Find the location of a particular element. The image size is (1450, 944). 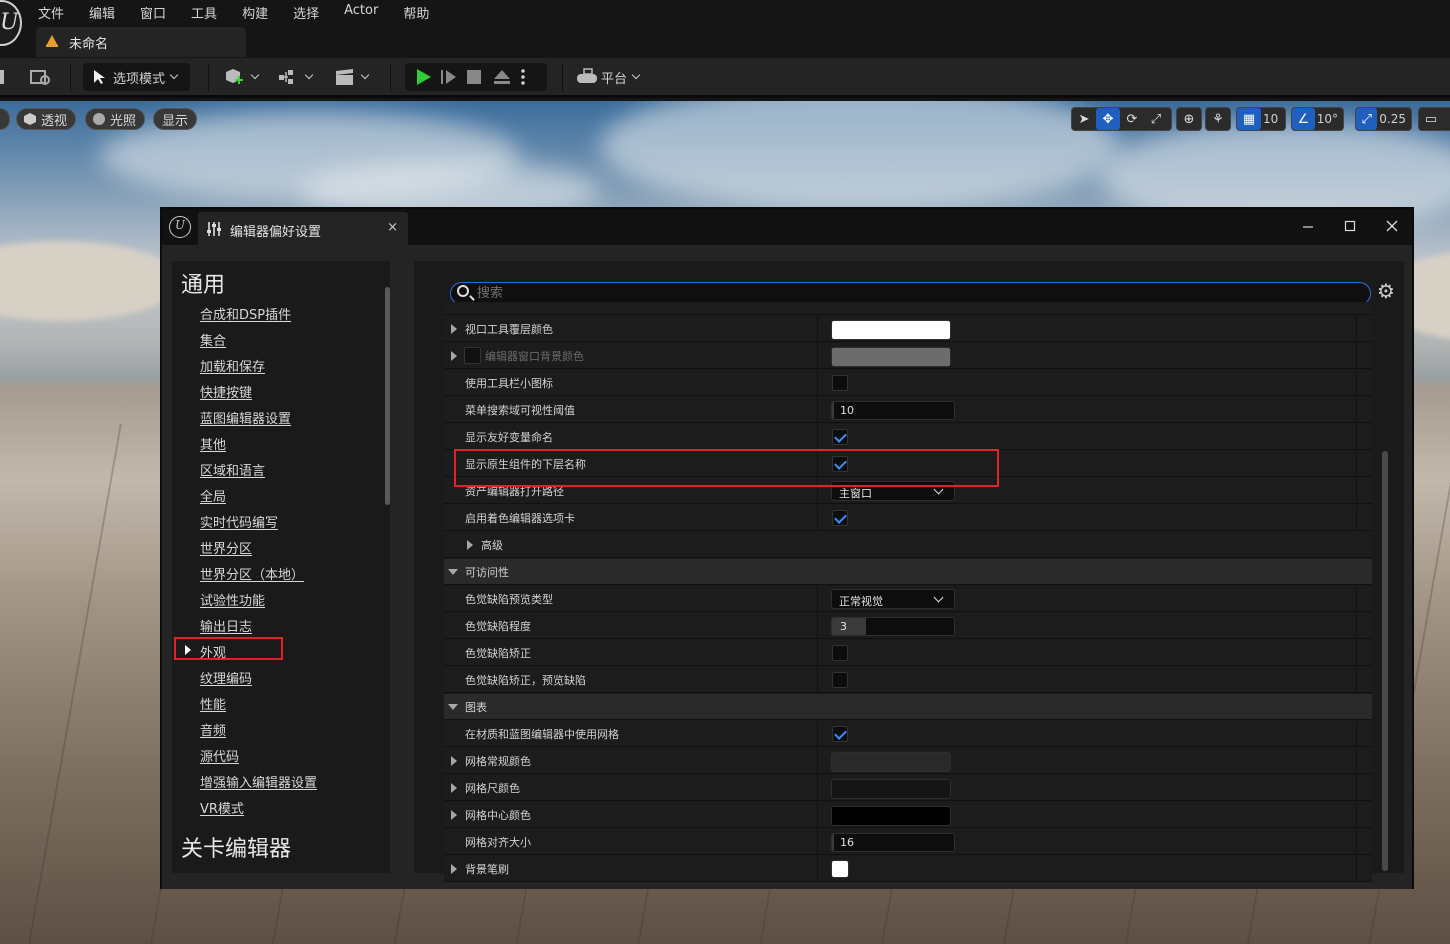

gear-icon: ⚙ is located at coordinates (1386, 291).